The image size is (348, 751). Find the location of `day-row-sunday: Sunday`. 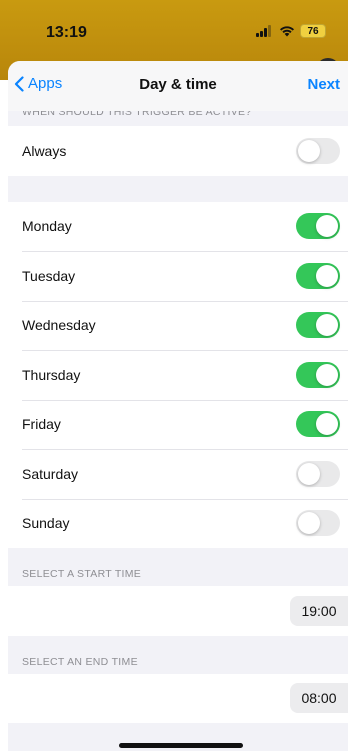

day-row-sunday: Sunday is located at coordinates (178, 523).